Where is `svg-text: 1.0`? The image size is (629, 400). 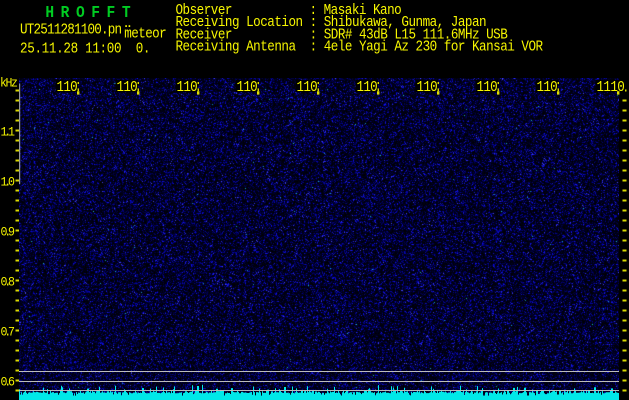
svg-text: 1.0 is located at coordinates (8, 182).